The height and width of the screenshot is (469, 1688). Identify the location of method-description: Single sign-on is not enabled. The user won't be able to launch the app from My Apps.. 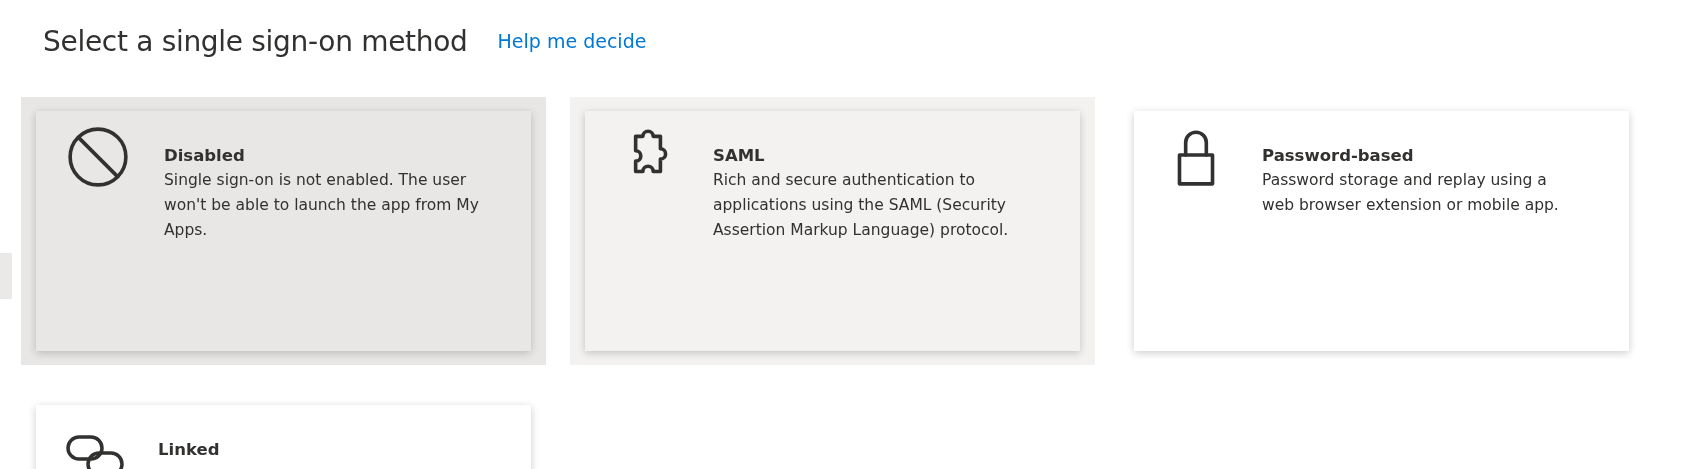
(322, 205).